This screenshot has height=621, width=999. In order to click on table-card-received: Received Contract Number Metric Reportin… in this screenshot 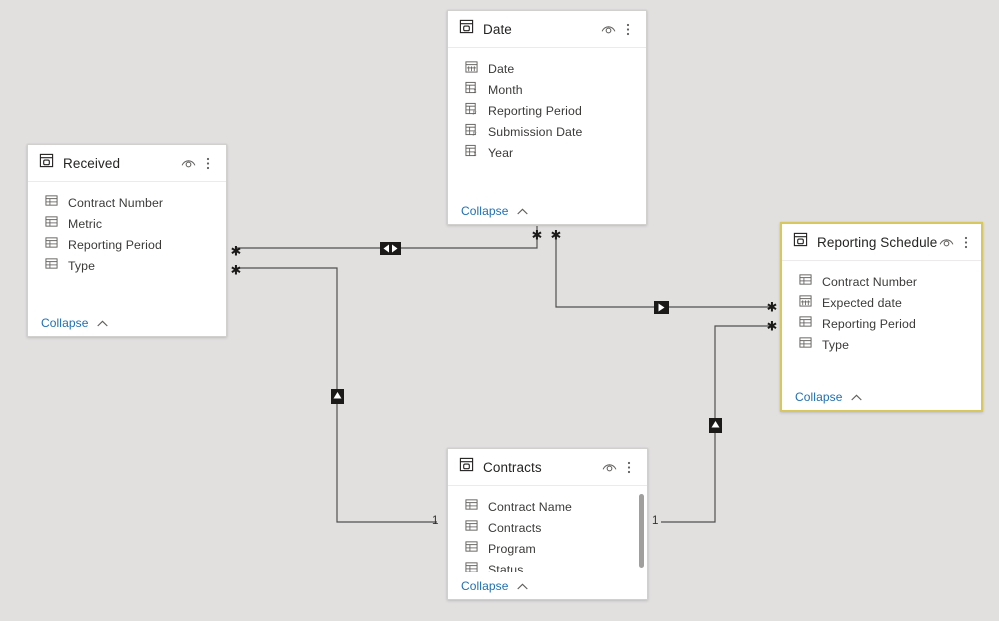, I will do `click(127, 240)`.